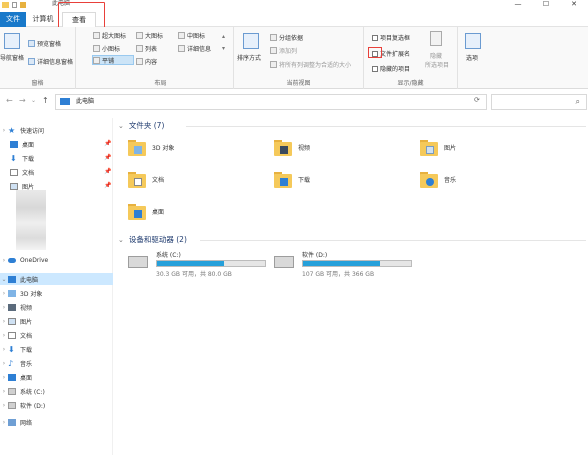  Describe the element at coordinates (286, 37) in the screenshot. I see `group-by-button: 分组依据` at that location.